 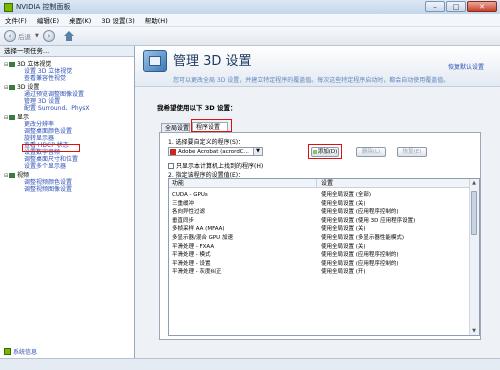 I want to click on system-info-link: 系统信息, so click(x=20, y=351).